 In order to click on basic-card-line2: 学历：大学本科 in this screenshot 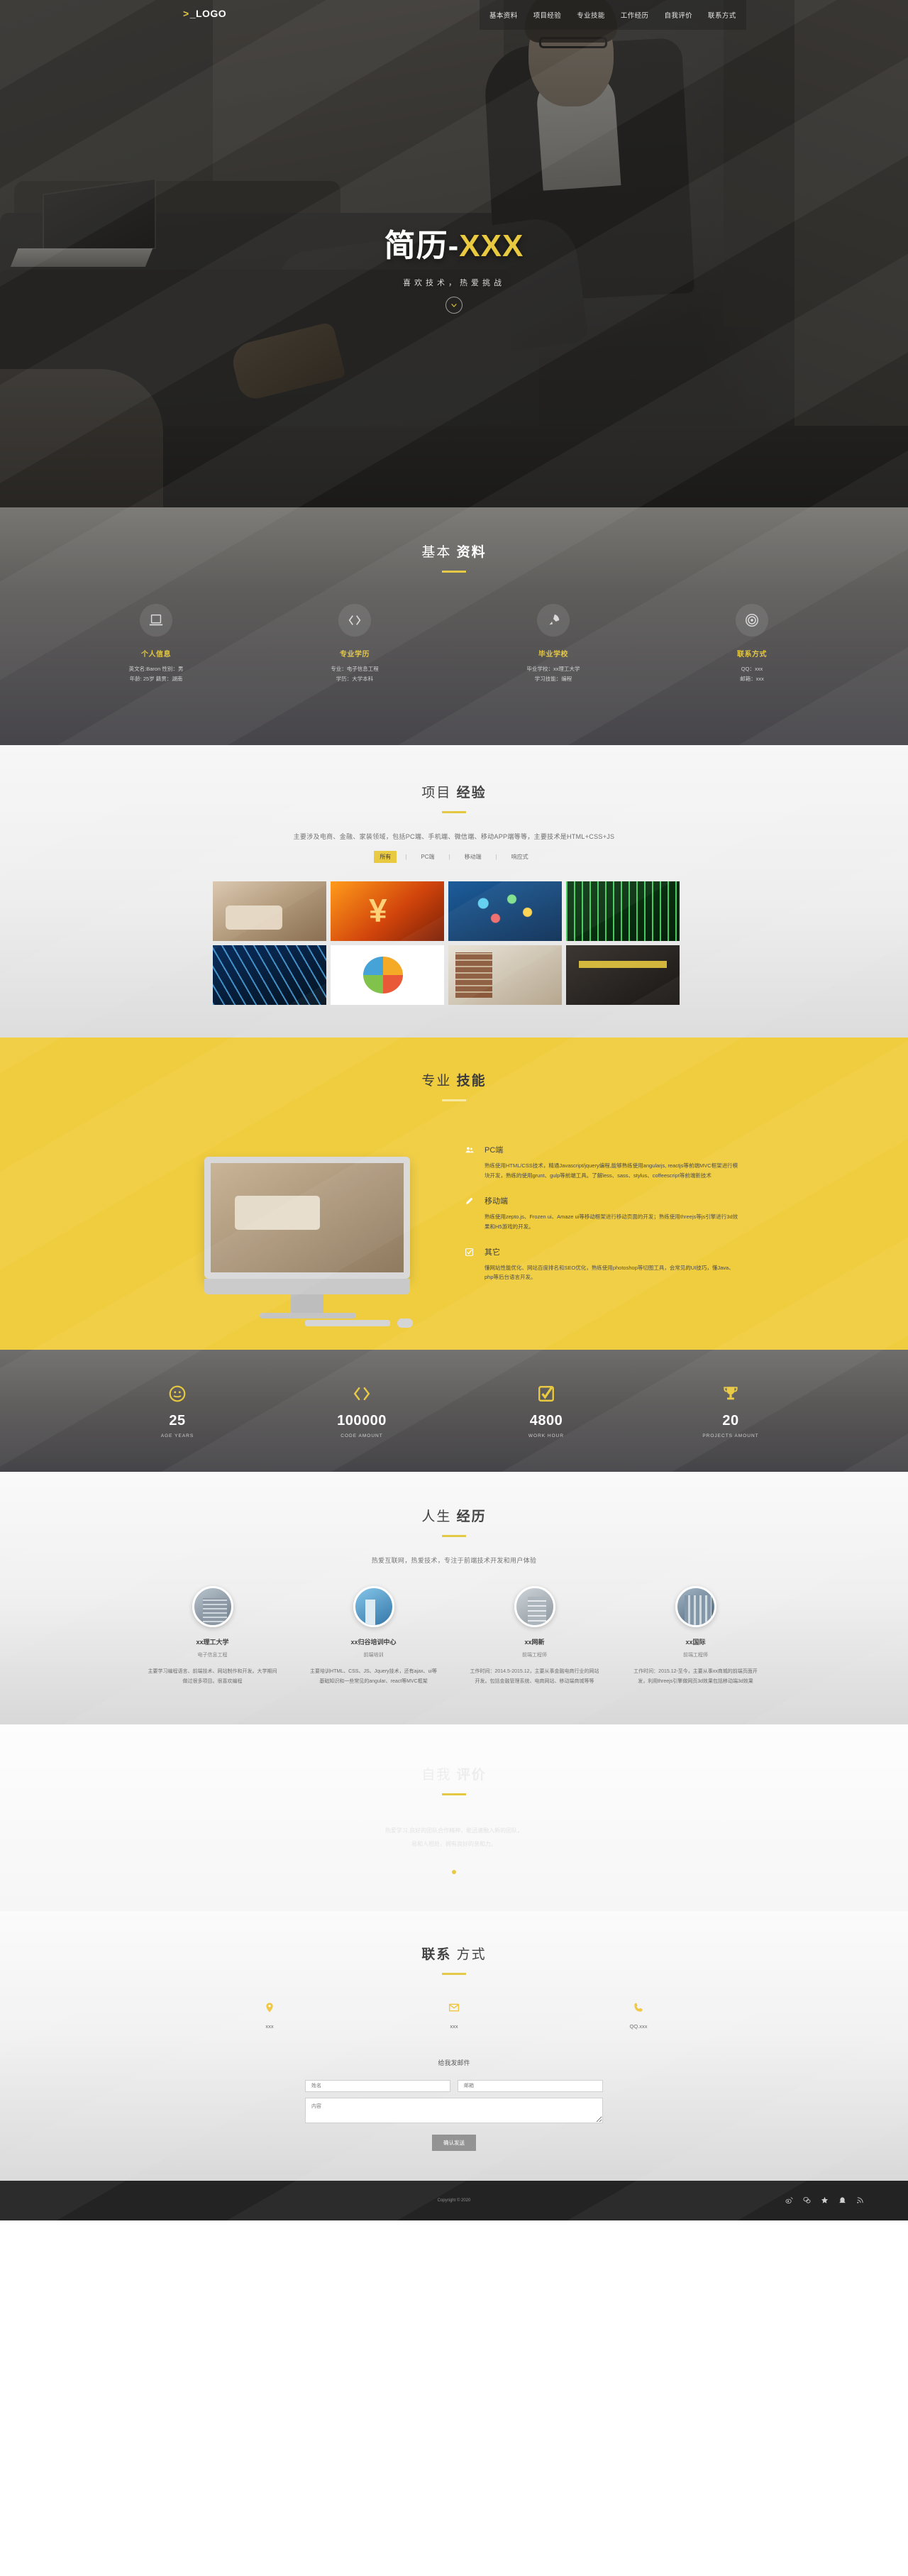, I will do `click(355, 679)`.